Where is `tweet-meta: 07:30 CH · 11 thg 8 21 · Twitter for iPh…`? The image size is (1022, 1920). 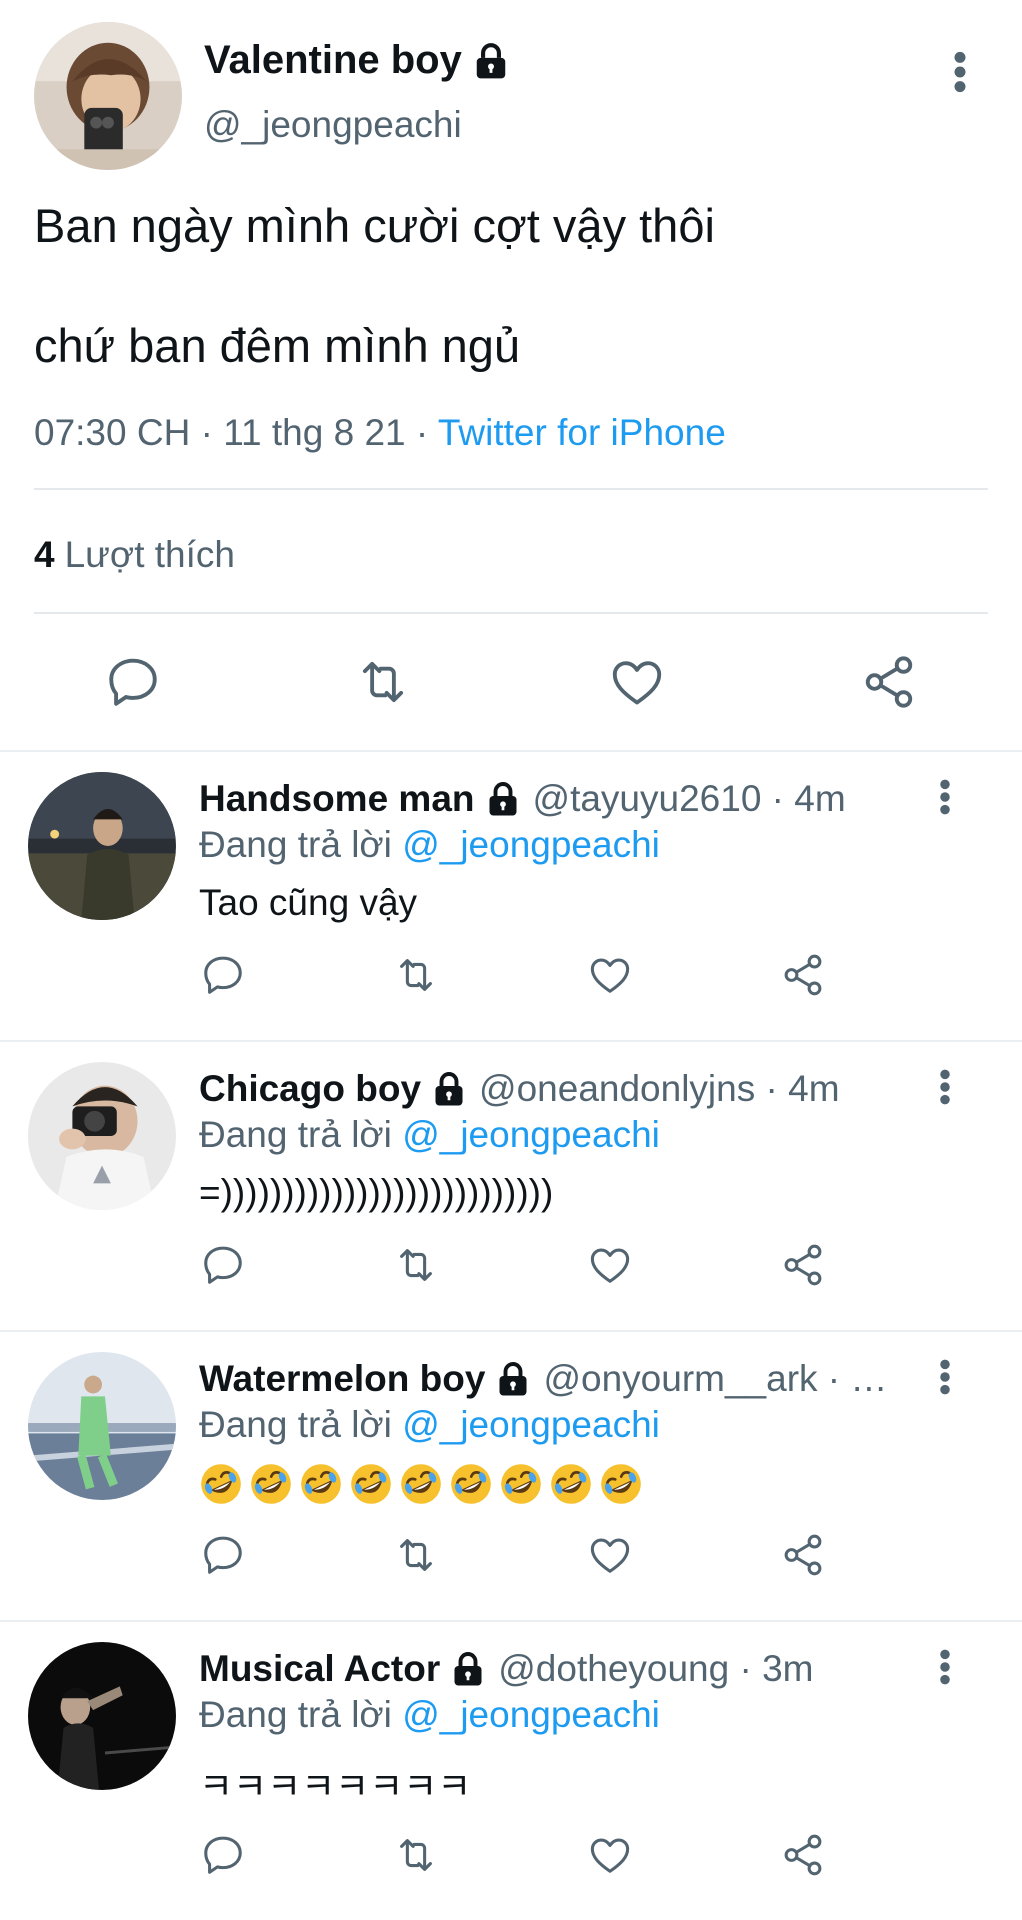 tweet-meta: 07:30 CH · 11 thg 8 21 · Twitter for iPh… is located at coordinates (380, 433).